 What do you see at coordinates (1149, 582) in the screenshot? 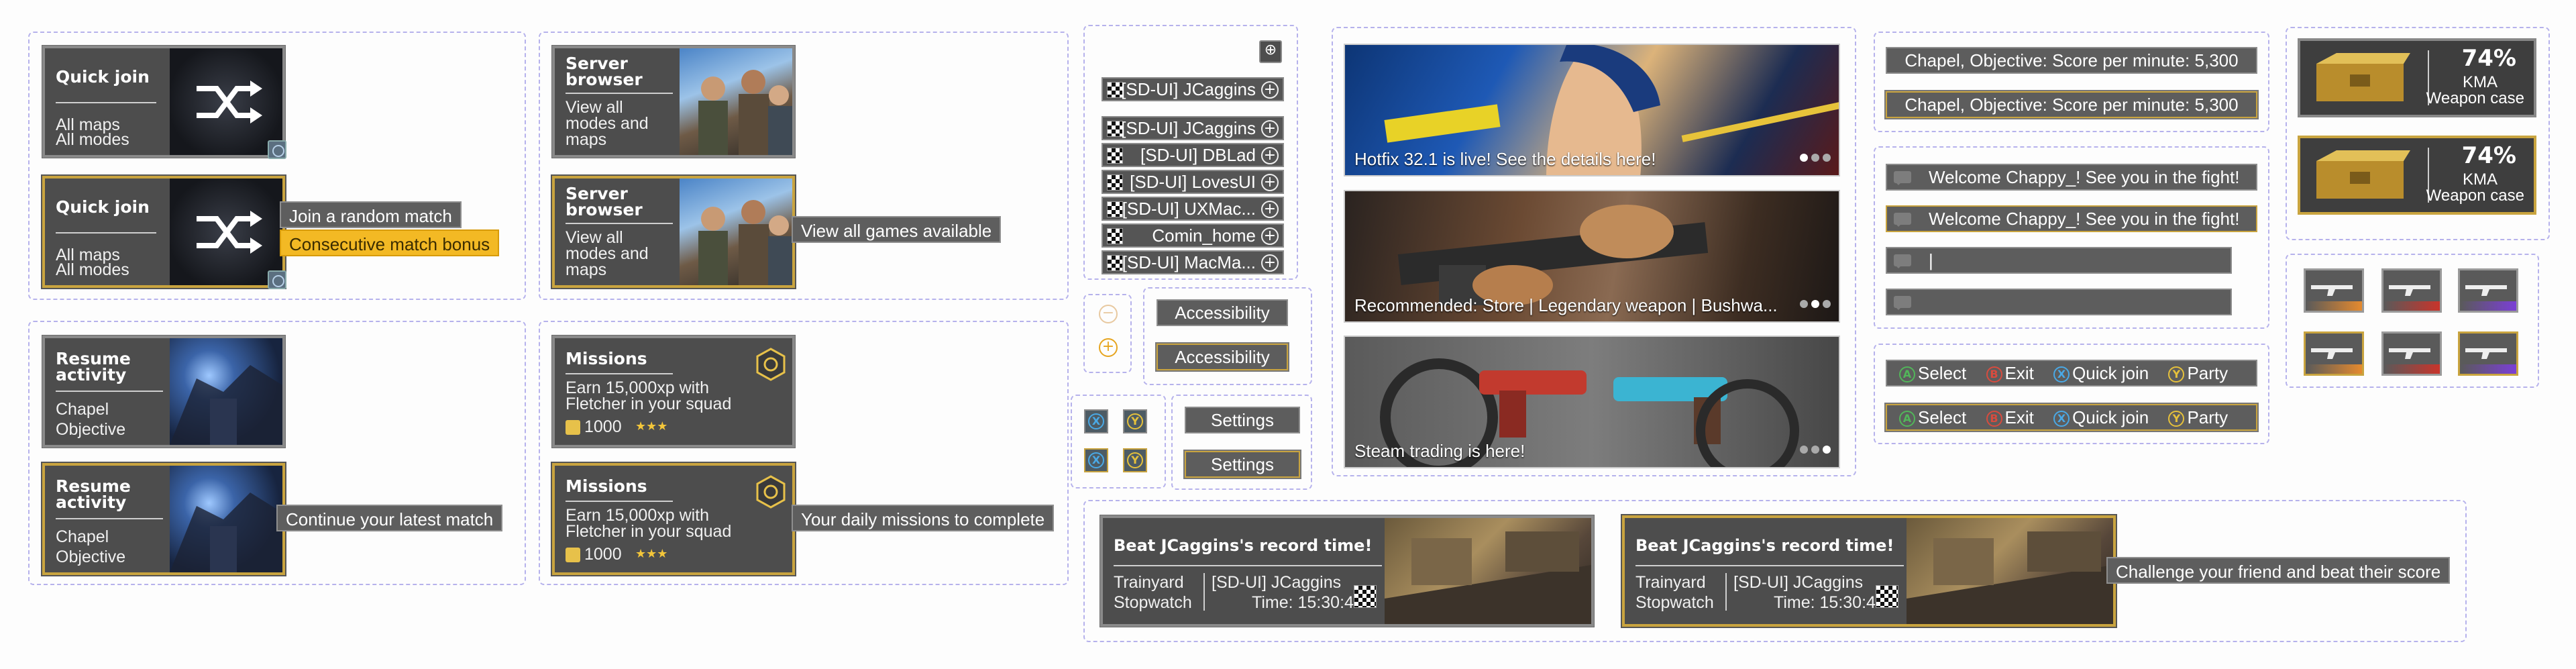
I see `record-map: Trainyard` at bounding box center [1149, 582].